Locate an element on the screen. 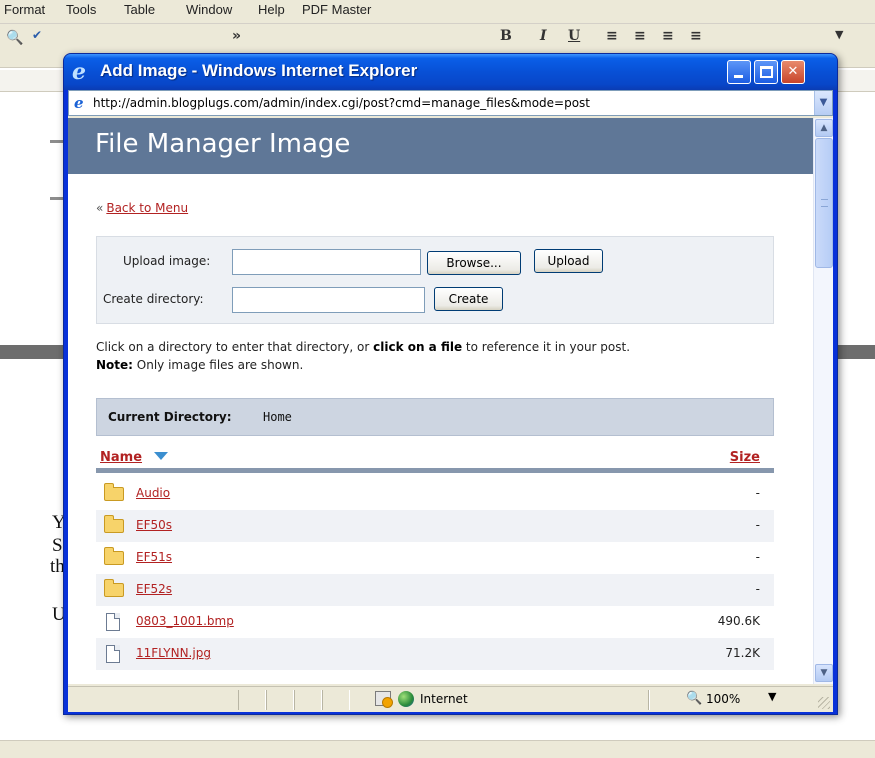  grip-icon is located at coordinates (824, 203).